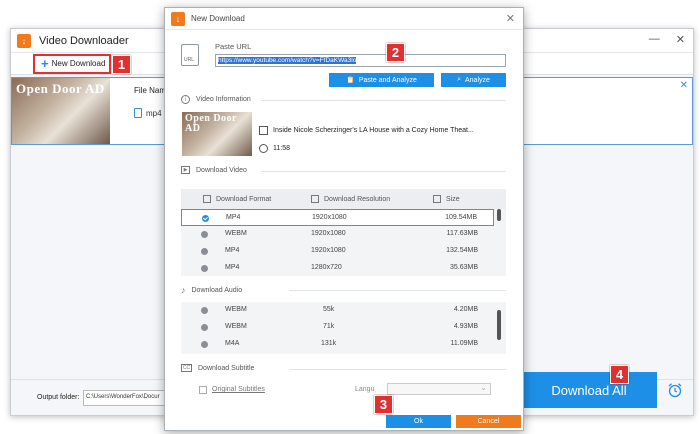 This screenshot has width=700, height=434. I want to click on search-icon: ⌕, so click(459, 79).